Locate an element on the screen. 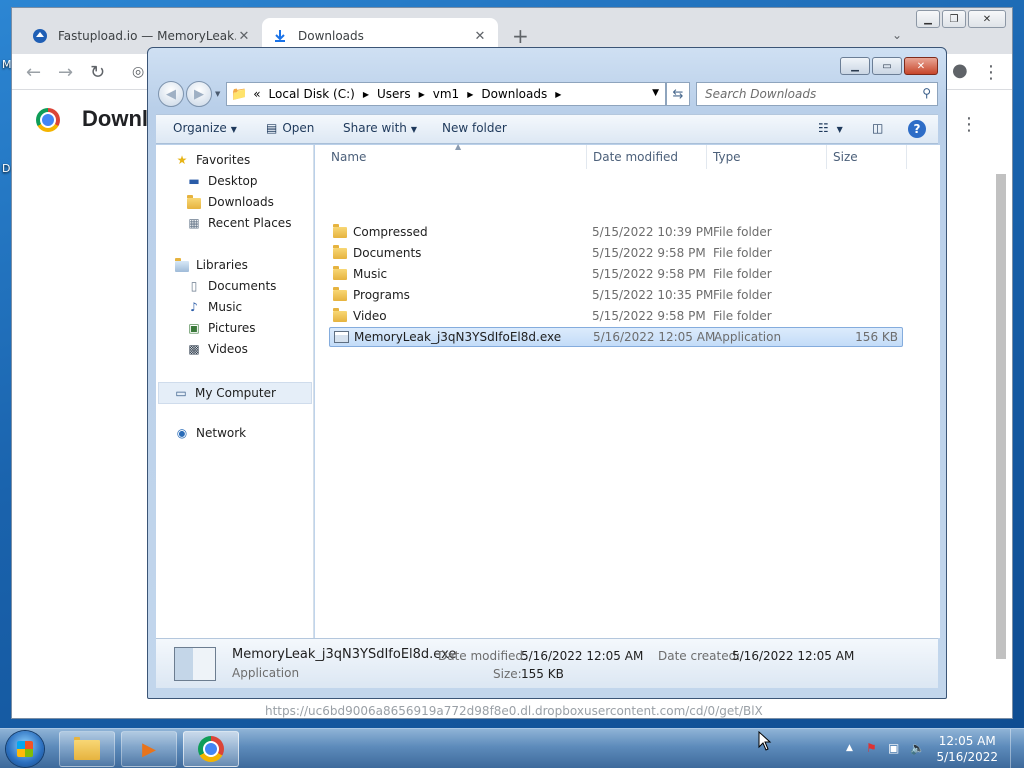 The width and height of the screenshot is (1024, 768). file-name: Documents is located at coordinates (387, 253).